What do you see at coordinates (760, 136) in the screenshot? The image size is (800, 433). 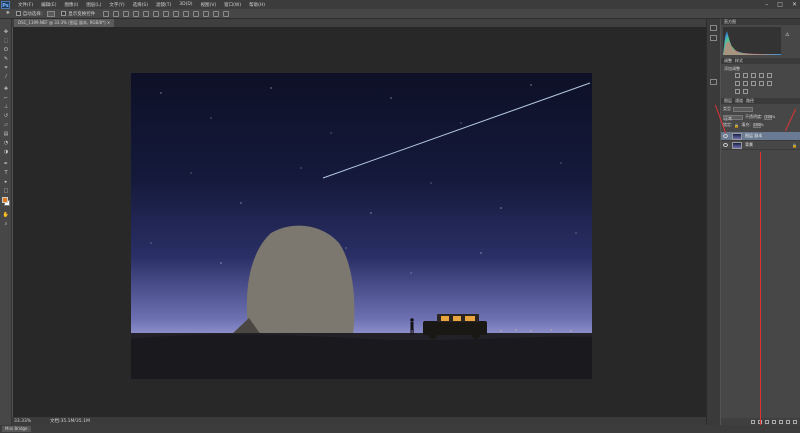 I see `layer-row: 图层 副本` at bounding box center [760, 136].